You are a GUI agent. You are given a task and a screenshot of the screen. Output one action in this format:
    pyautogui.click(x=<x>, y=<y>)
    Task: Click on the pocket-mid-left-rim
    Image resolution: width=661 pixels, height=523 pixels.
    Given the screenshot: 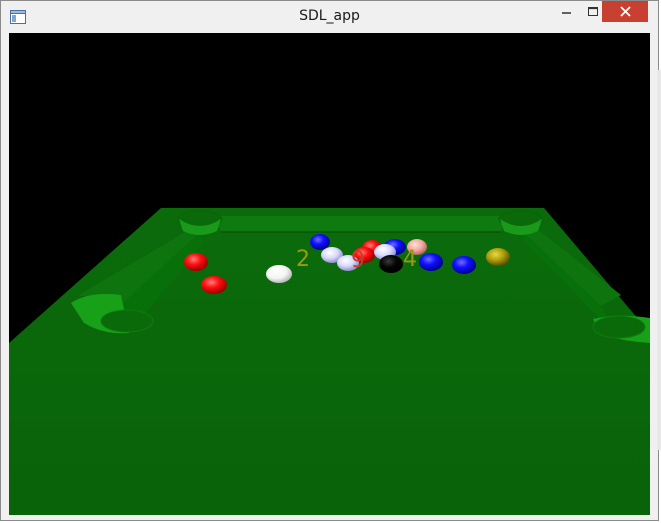 What is the action you would take?
    pyautogui.click(x=127, y=321)
    